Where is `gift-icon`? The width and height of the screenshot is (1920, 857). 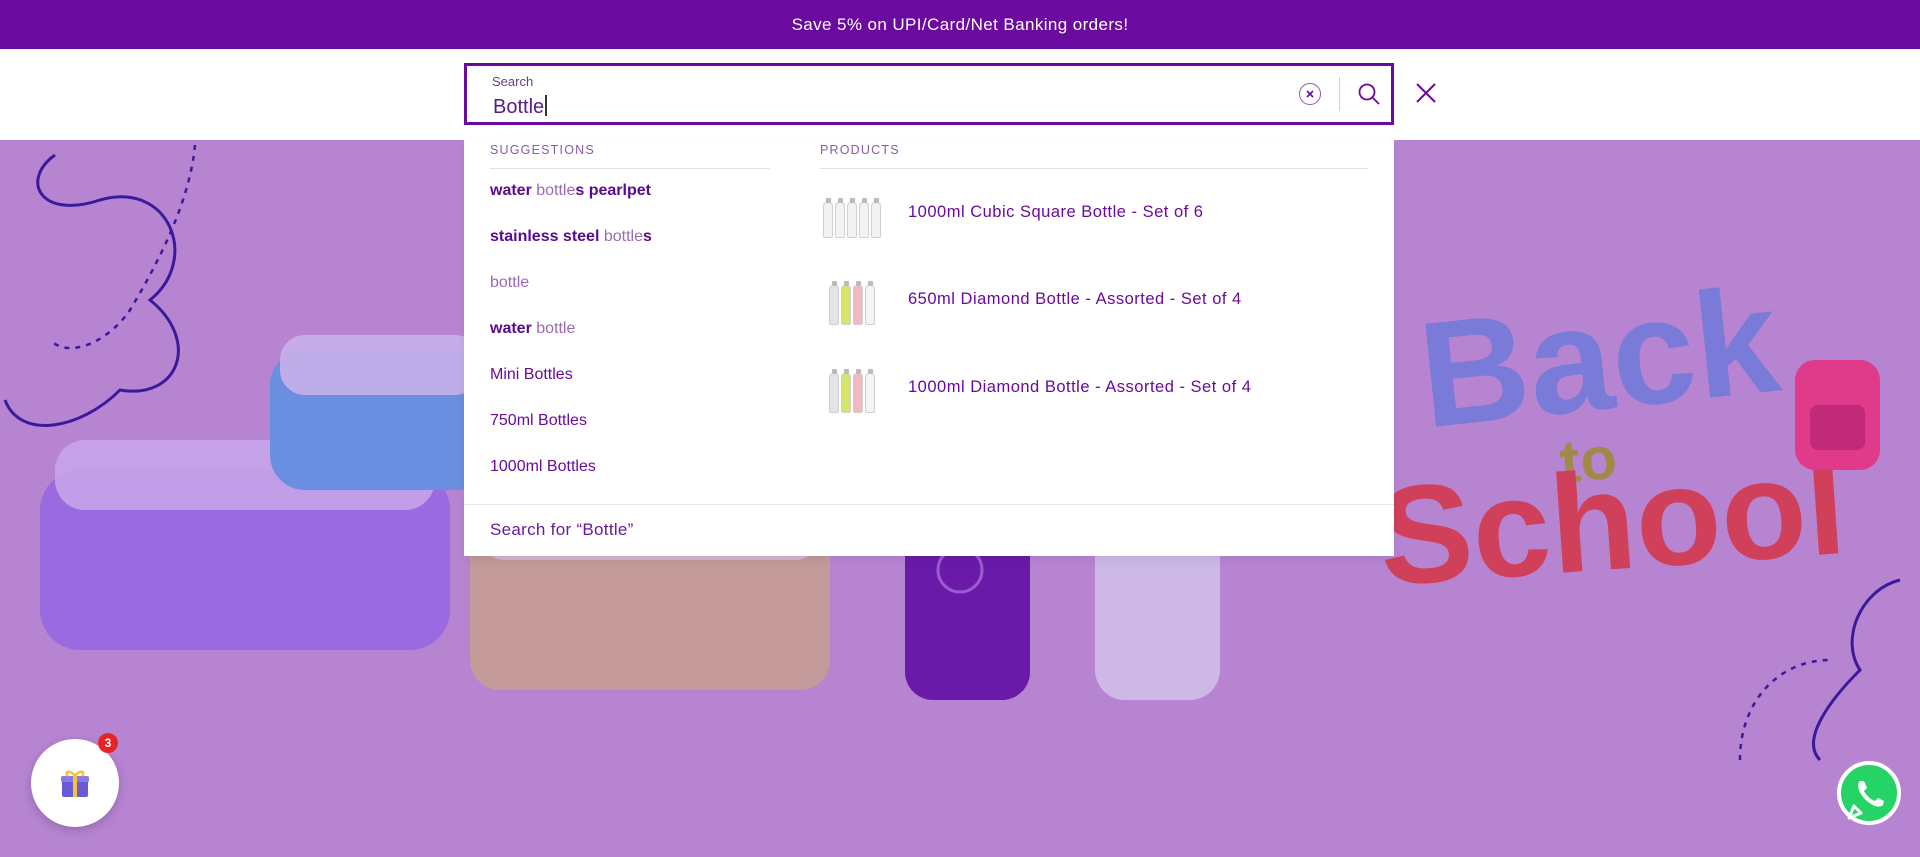 gift-icon is located at coordinates (75, 783).